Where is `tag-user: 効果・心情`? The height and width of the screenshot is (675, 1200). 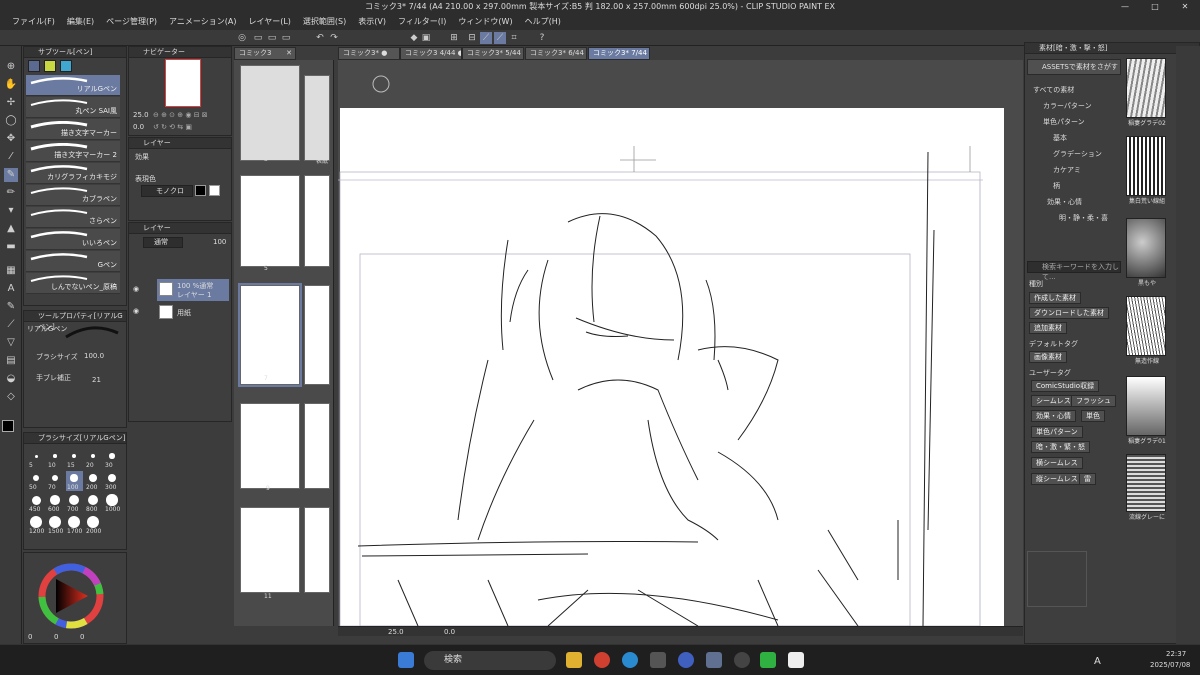 tag-user: 効果・心情 is located at coordinates (1053, 416).